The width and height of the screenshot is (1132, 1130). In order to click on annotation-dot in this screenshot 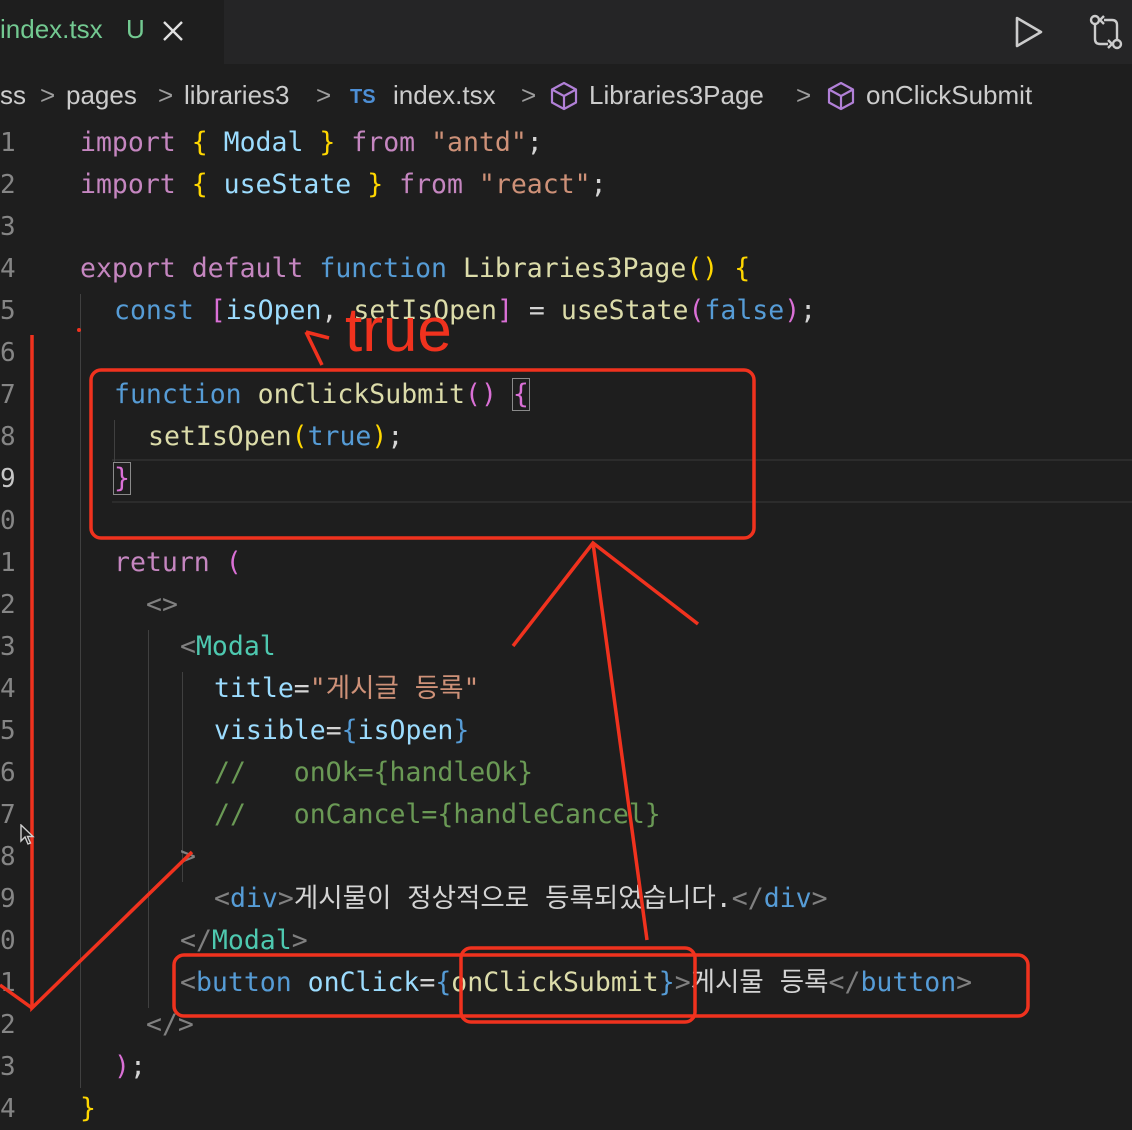, I will do `click(79, 330)`.